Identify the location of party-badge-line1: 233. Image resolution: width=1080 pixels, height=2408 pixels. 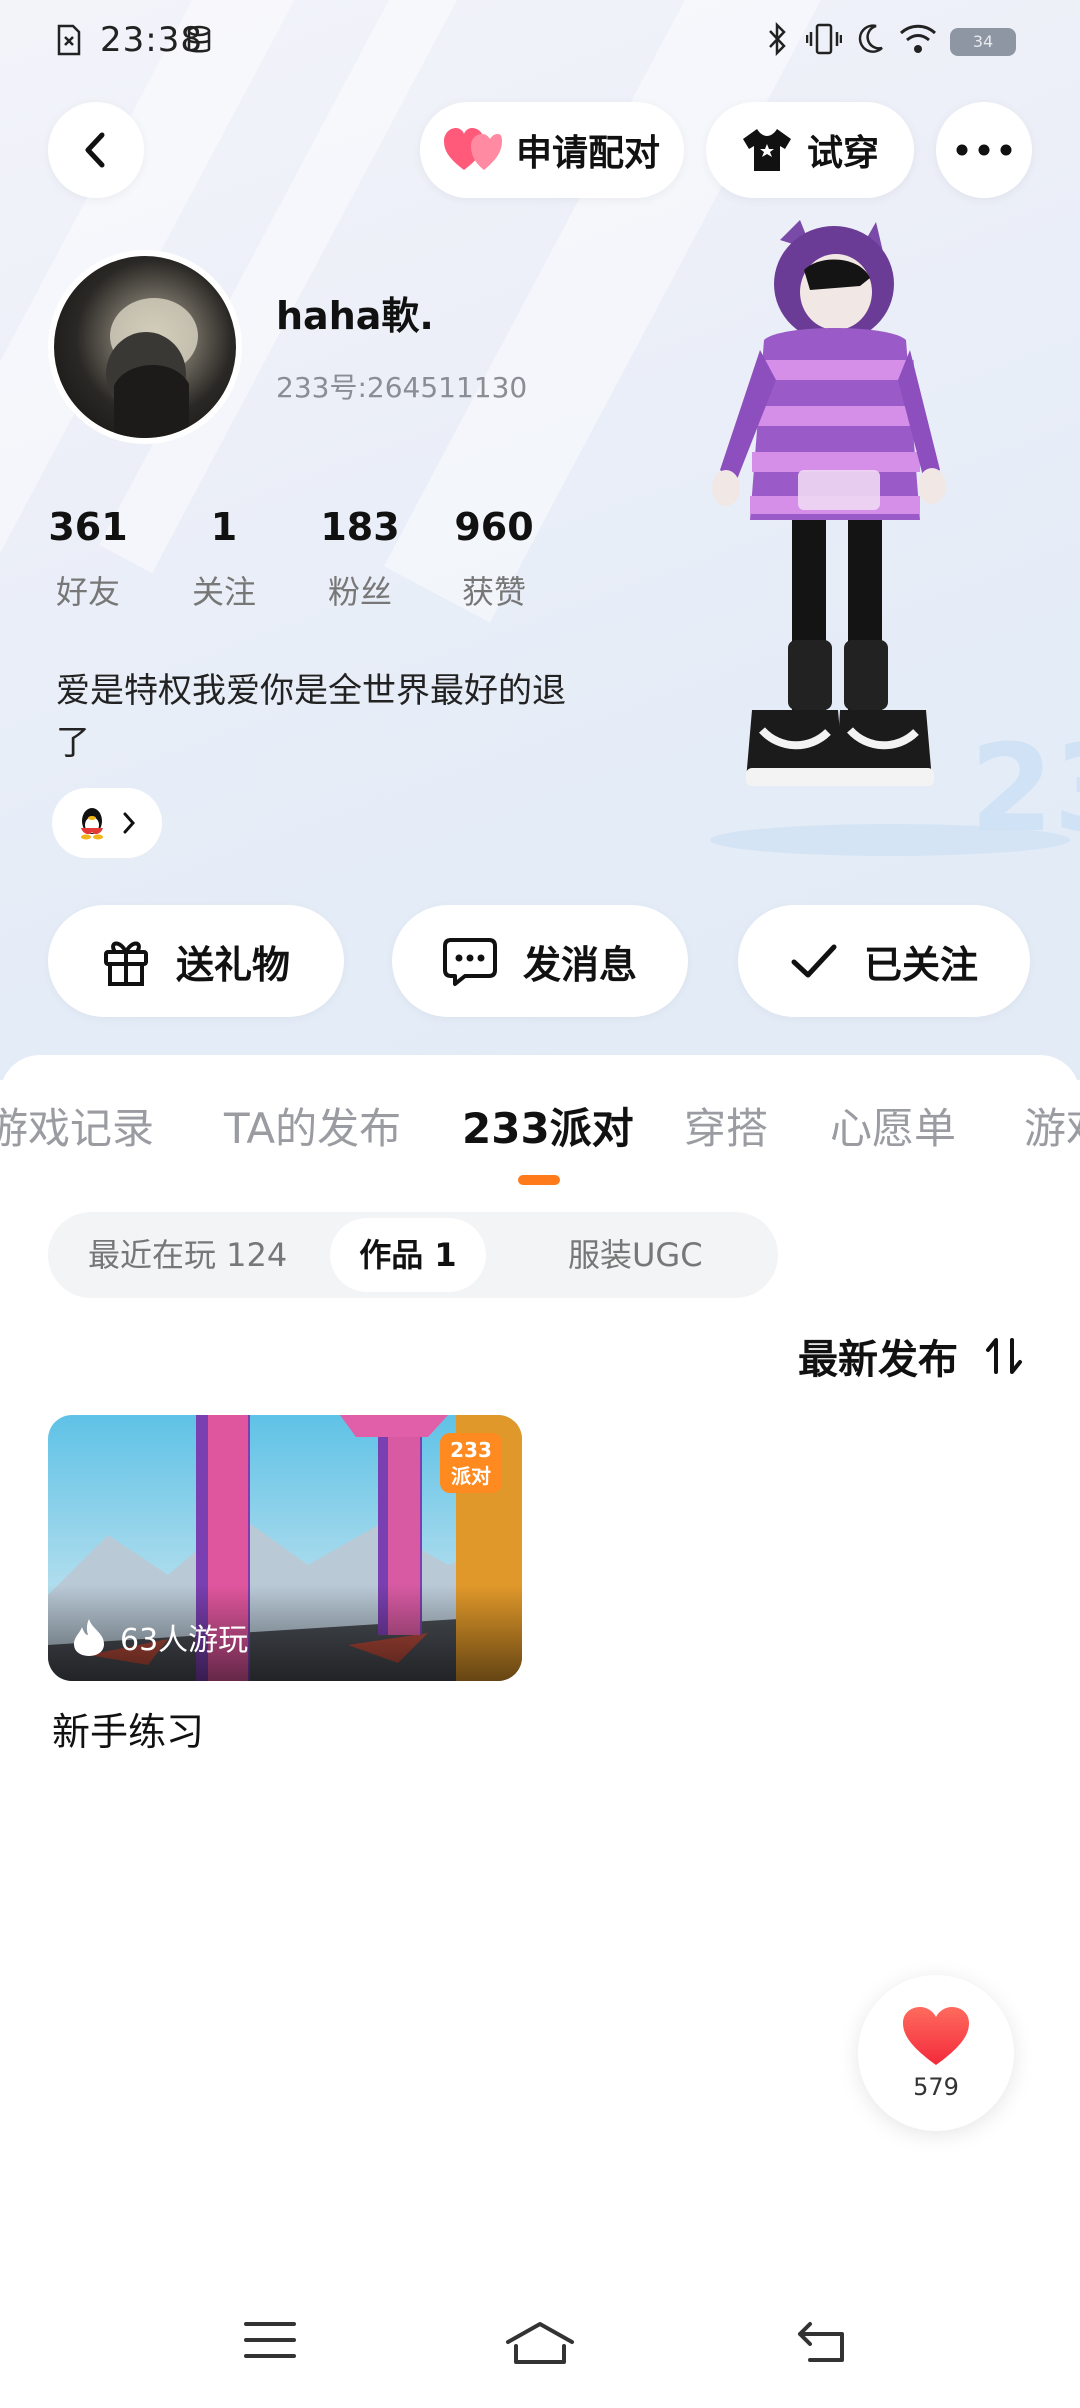
(471, 1450).